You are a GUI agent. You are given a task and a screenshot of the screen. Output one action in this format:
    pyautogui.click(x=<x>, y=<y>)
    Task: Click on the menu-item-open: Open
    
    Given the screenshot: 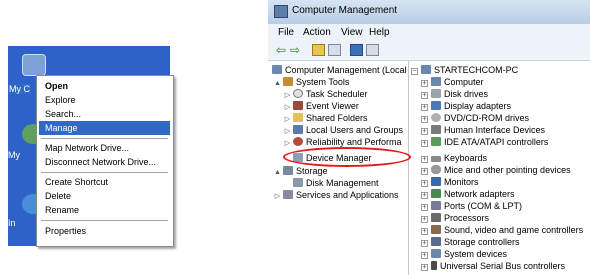 What is the action you would take?
    pyautogui.click(x=104, y=86)
    